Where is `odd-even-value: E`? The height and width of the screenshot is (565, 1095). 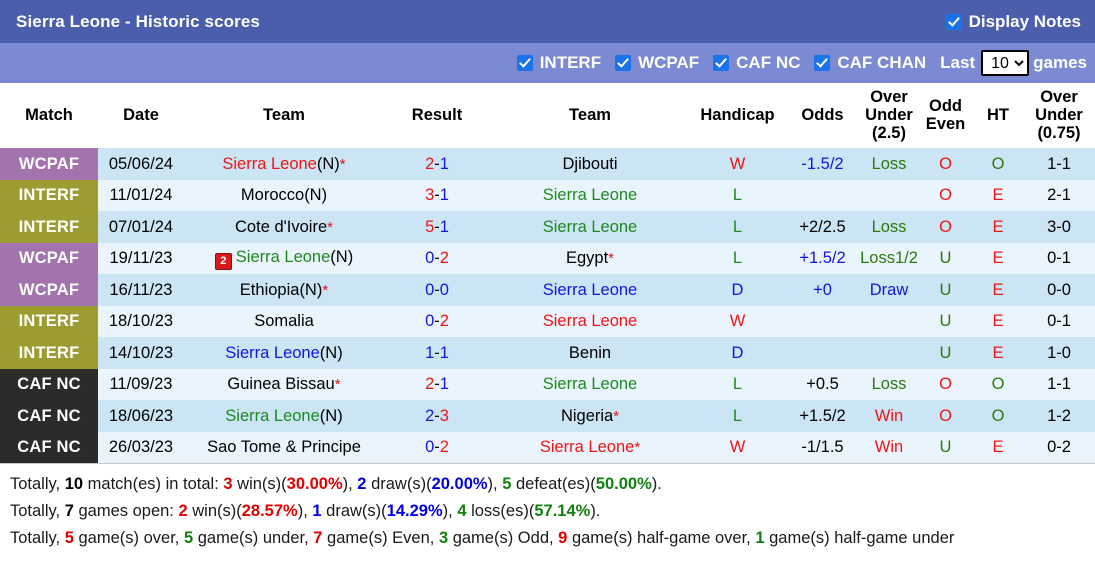 odd-even-value: E is located at coordinates (998, 321).